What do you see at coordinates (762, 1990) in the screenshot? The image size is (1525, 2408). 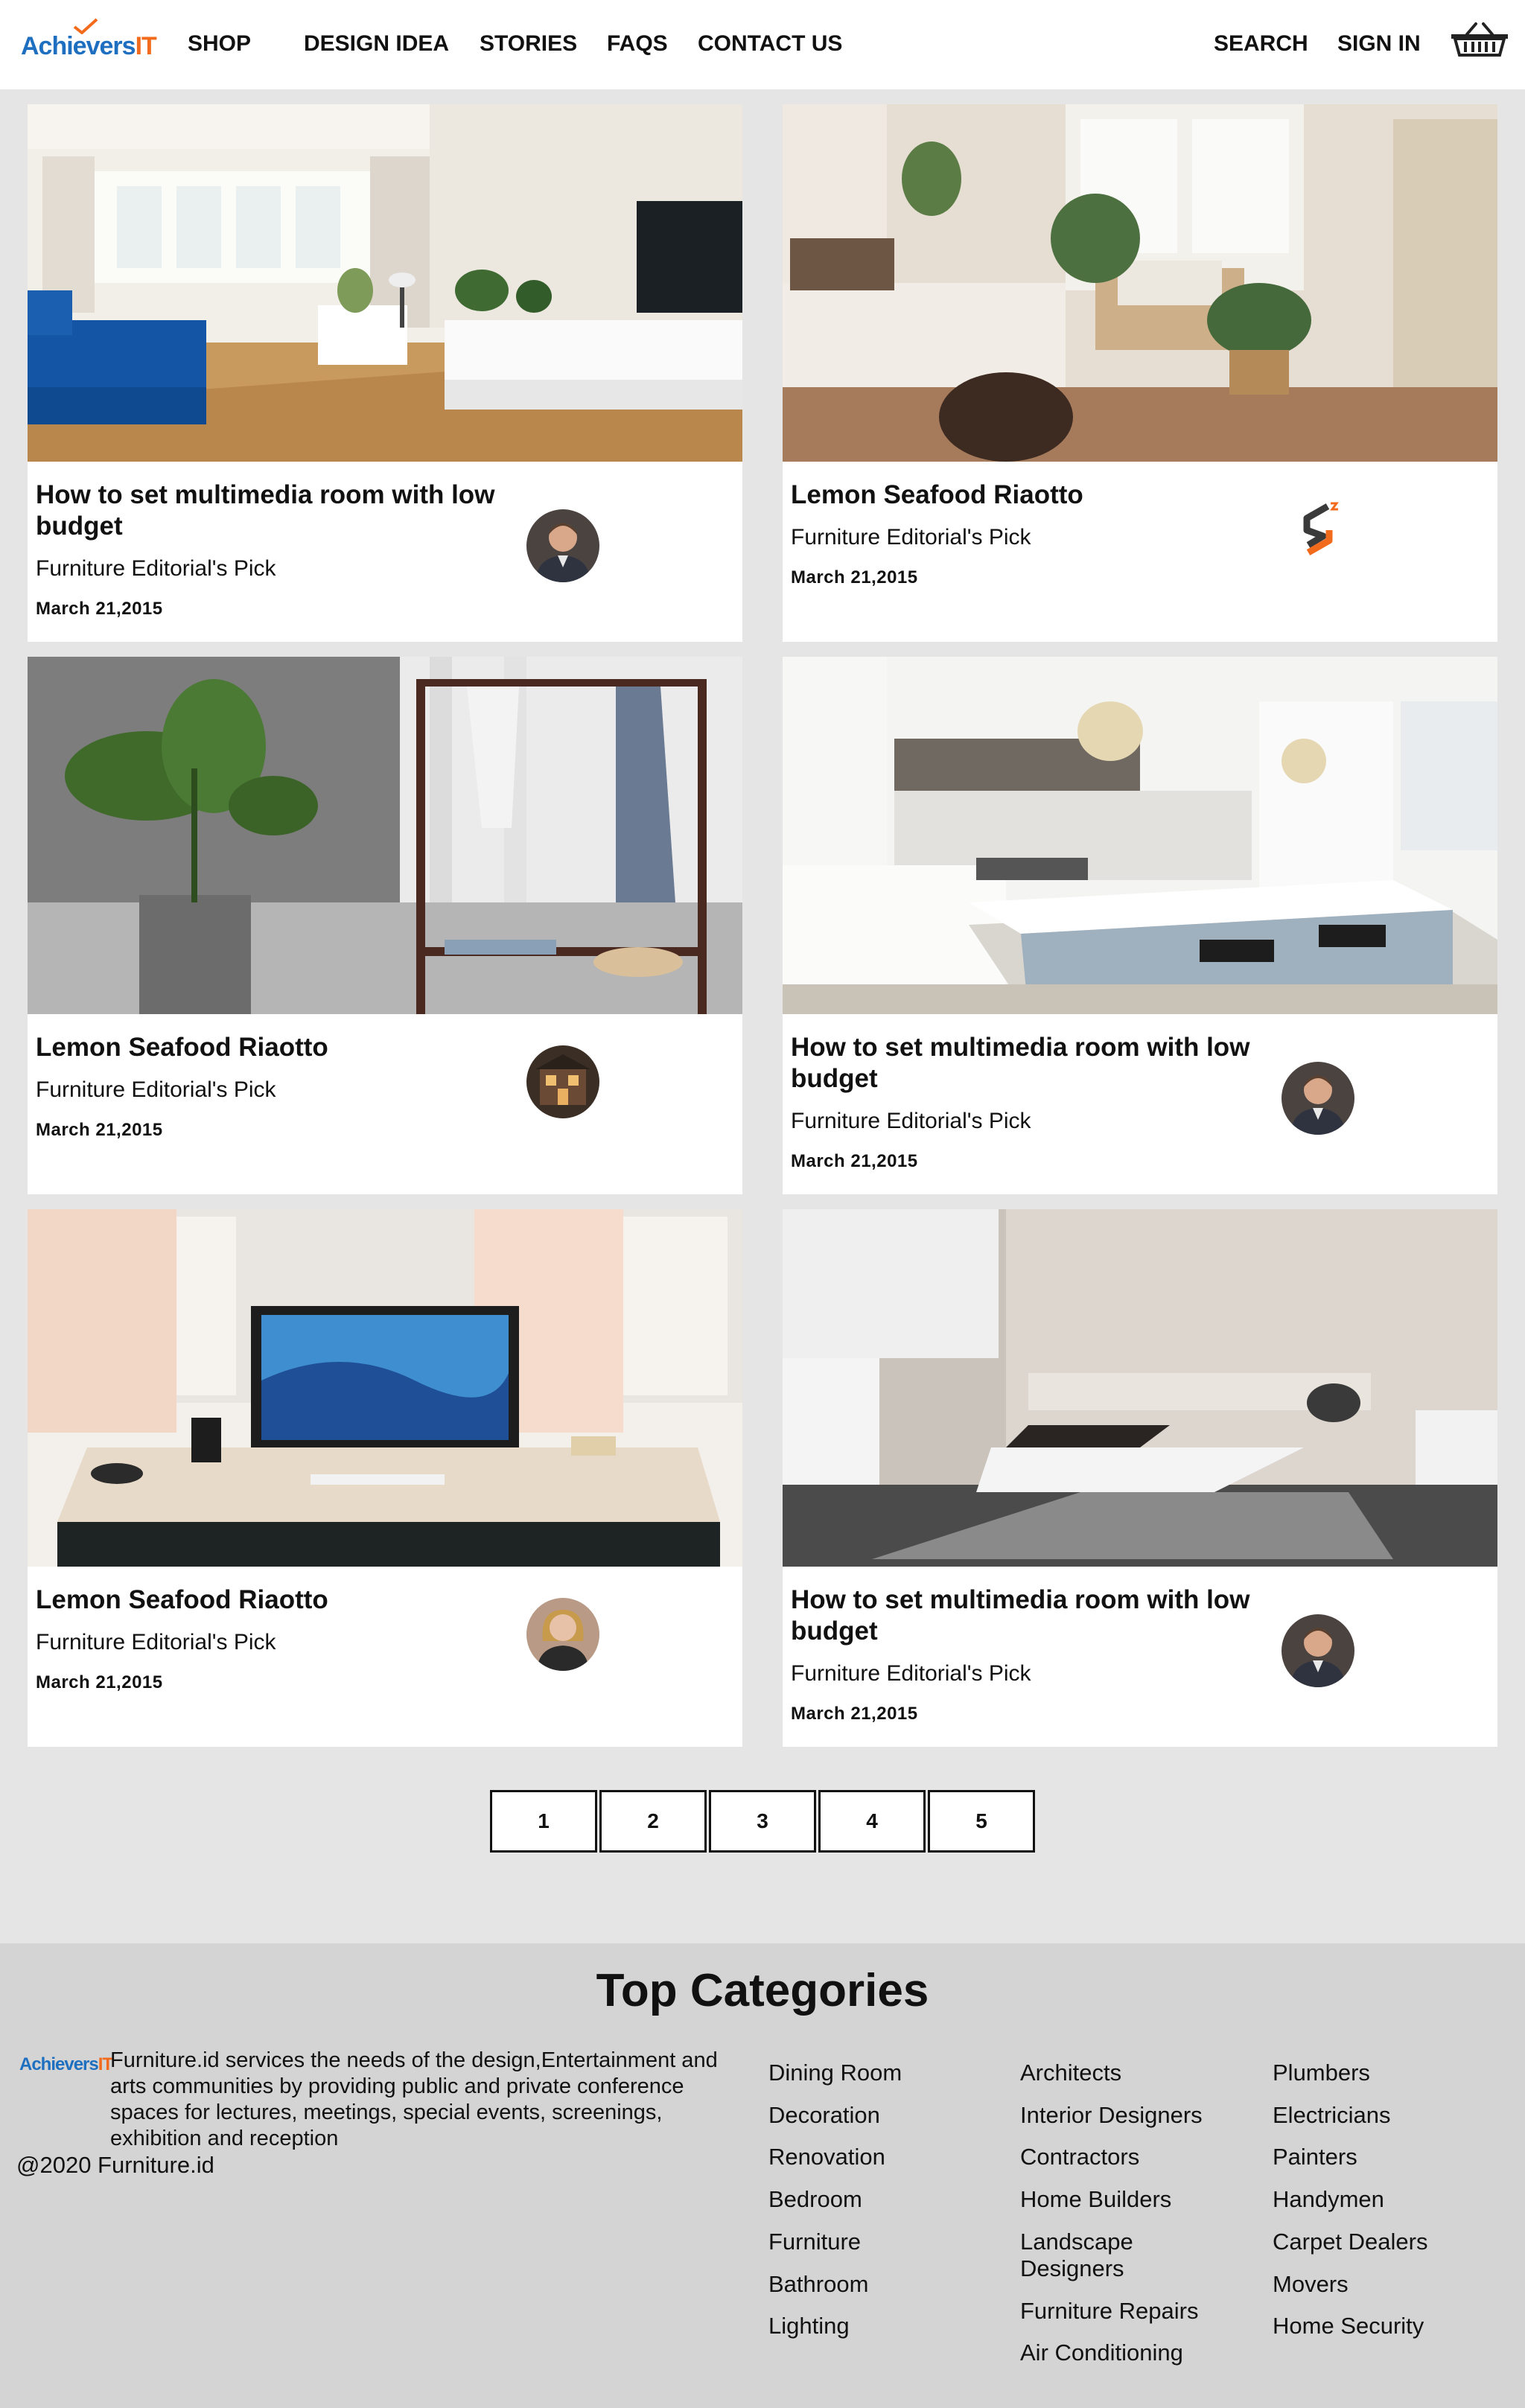 I see `footer-heading: Top Categories` at bounding box center [762, 1990].